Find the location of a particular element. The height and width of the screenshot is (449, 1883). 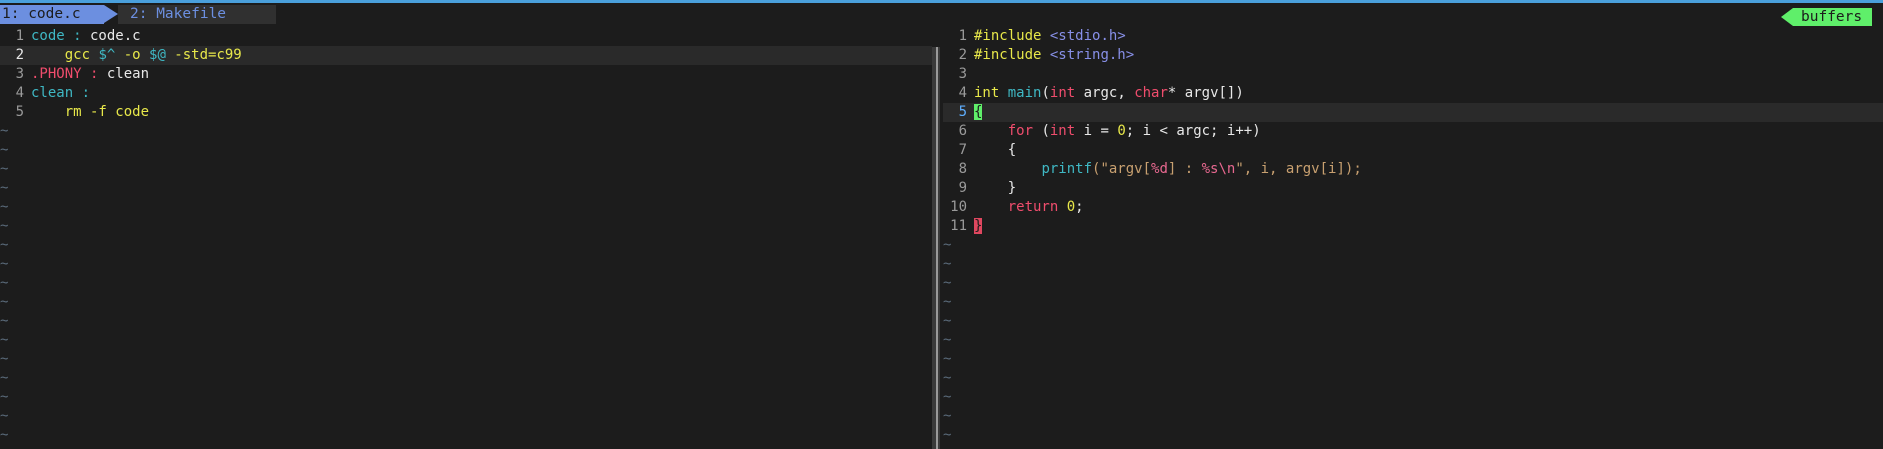

vertical-split-handle is located at coordinates (937, 248).